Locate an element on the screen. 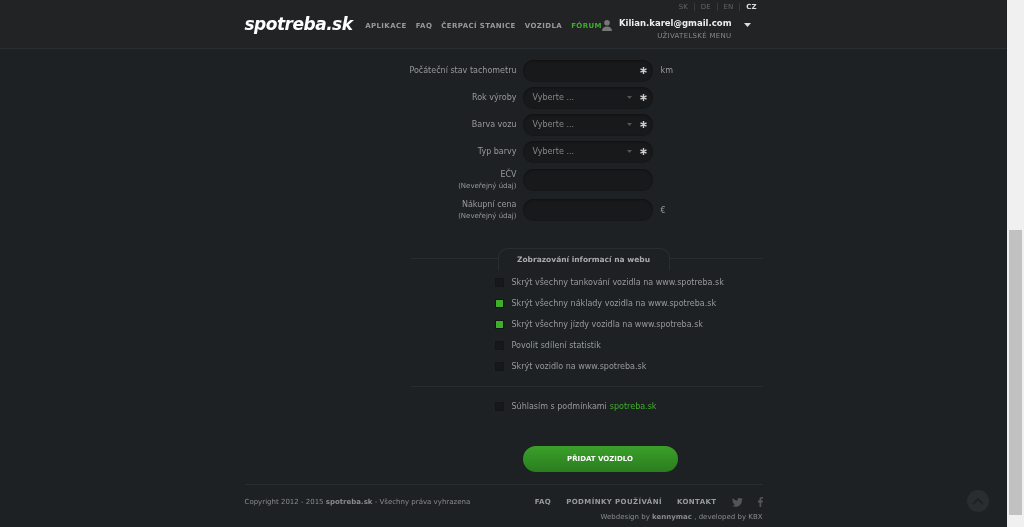 This screenshot has width=1024, height=527. field-label: EČV is located at coordinates (508, 174).